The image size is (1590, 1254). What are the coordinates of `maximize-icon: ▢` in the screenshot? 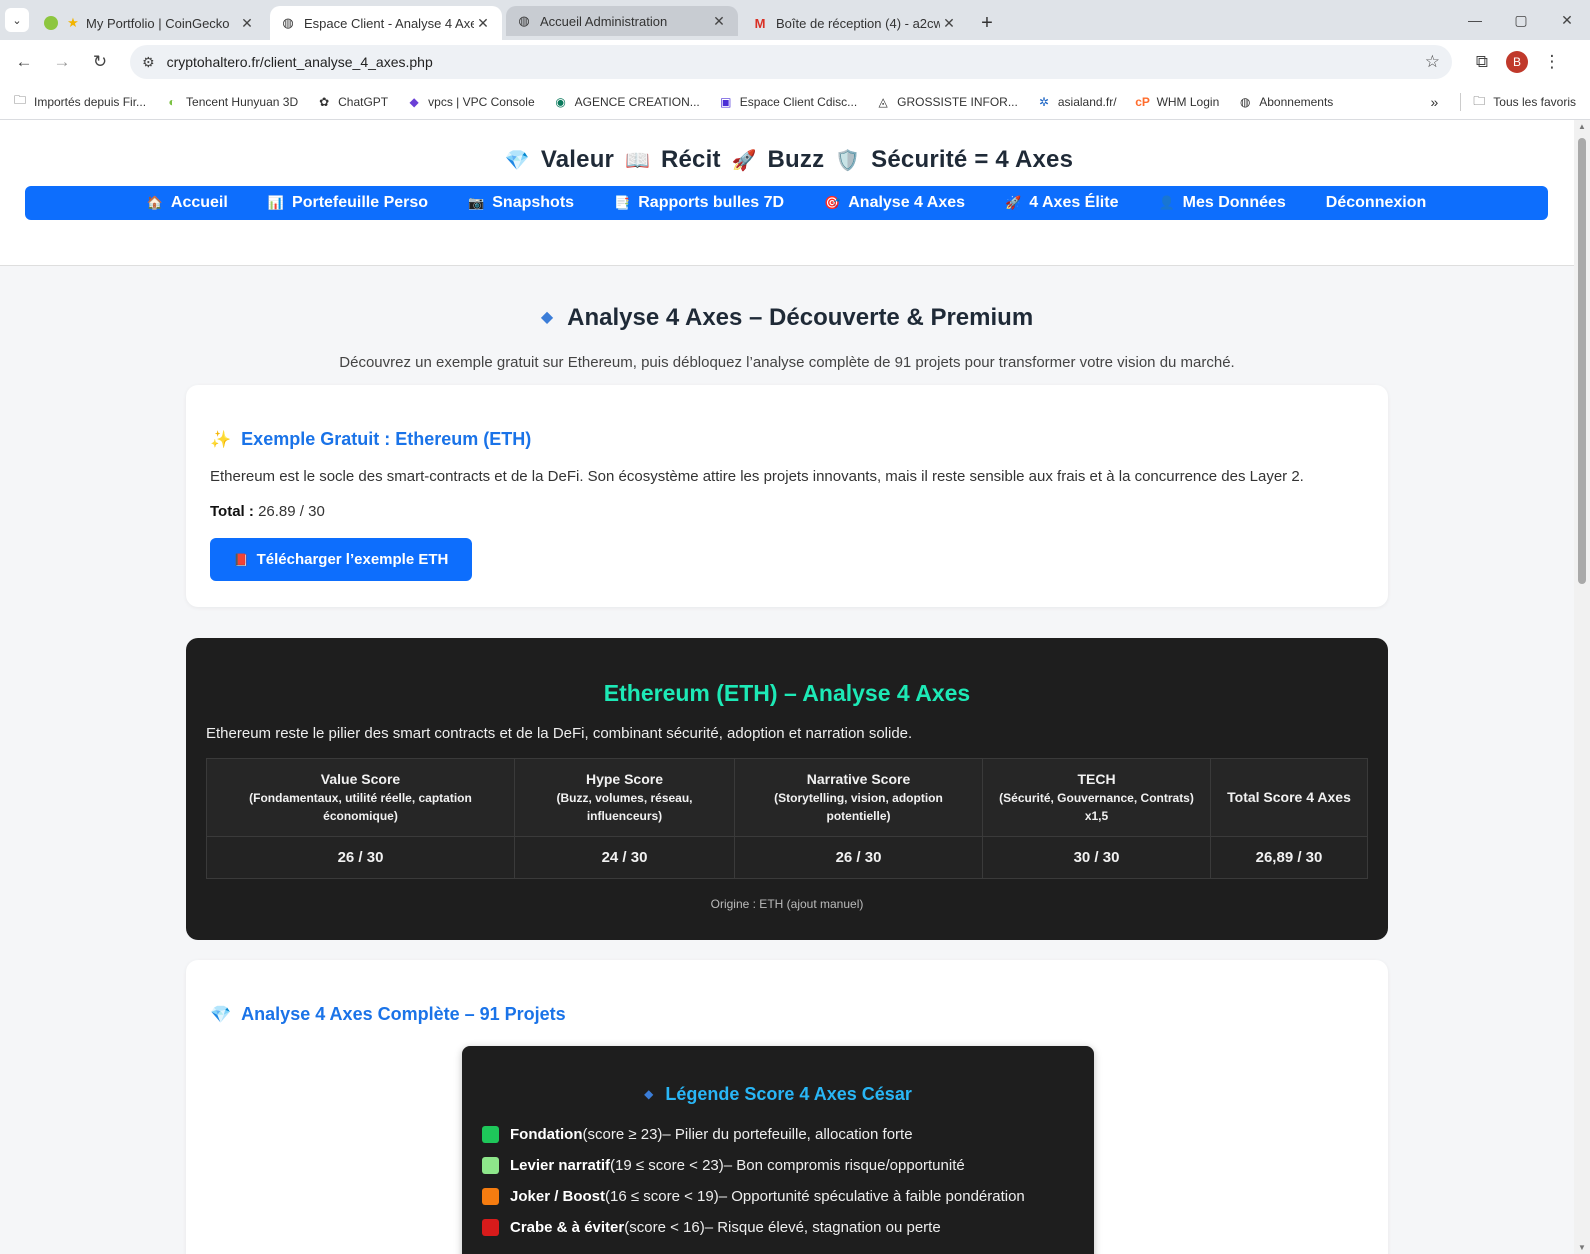 It's located at (1521, 20).